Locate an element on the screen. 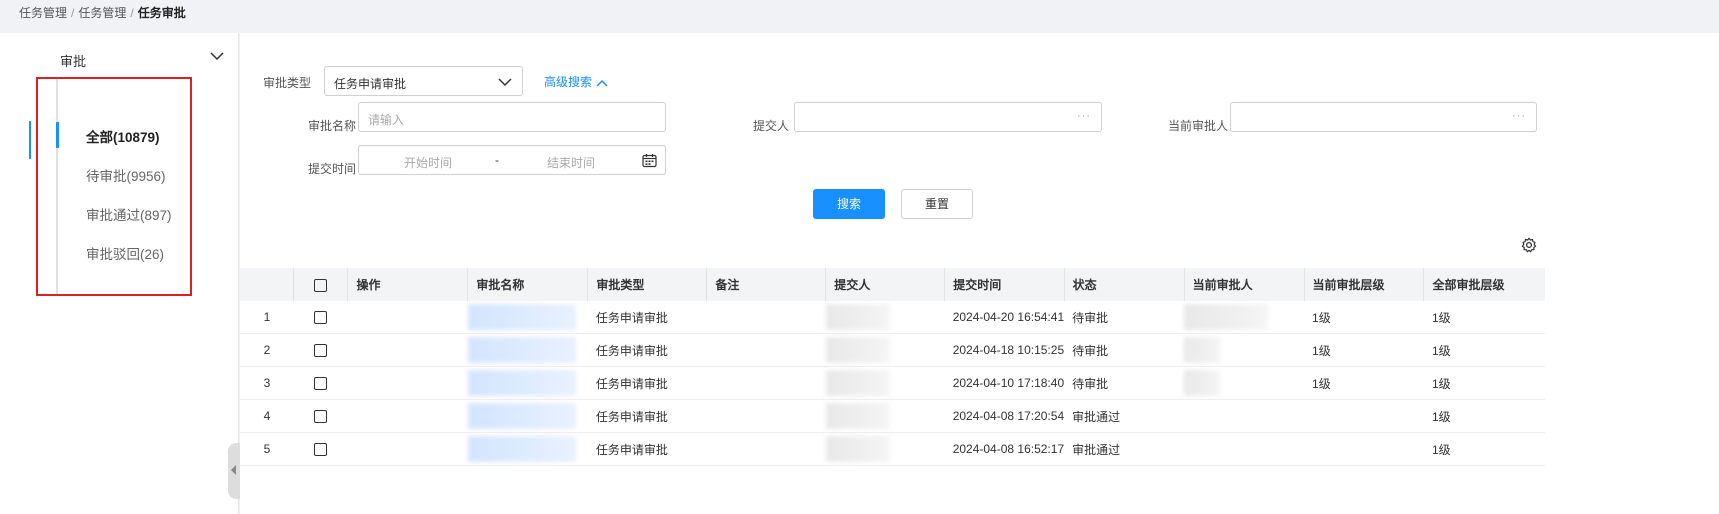 This screenshot has width=1719, height=514. row-index: 1 is located at coordinates (267, 317).